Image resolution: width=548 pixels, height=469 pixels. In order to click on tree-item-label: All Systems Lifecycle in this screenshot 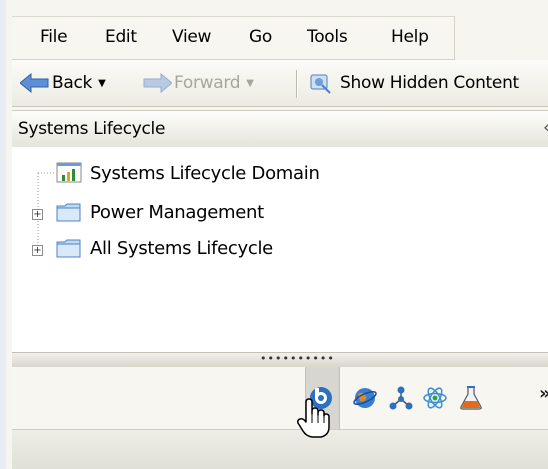, I will do `click(181, 248)`.